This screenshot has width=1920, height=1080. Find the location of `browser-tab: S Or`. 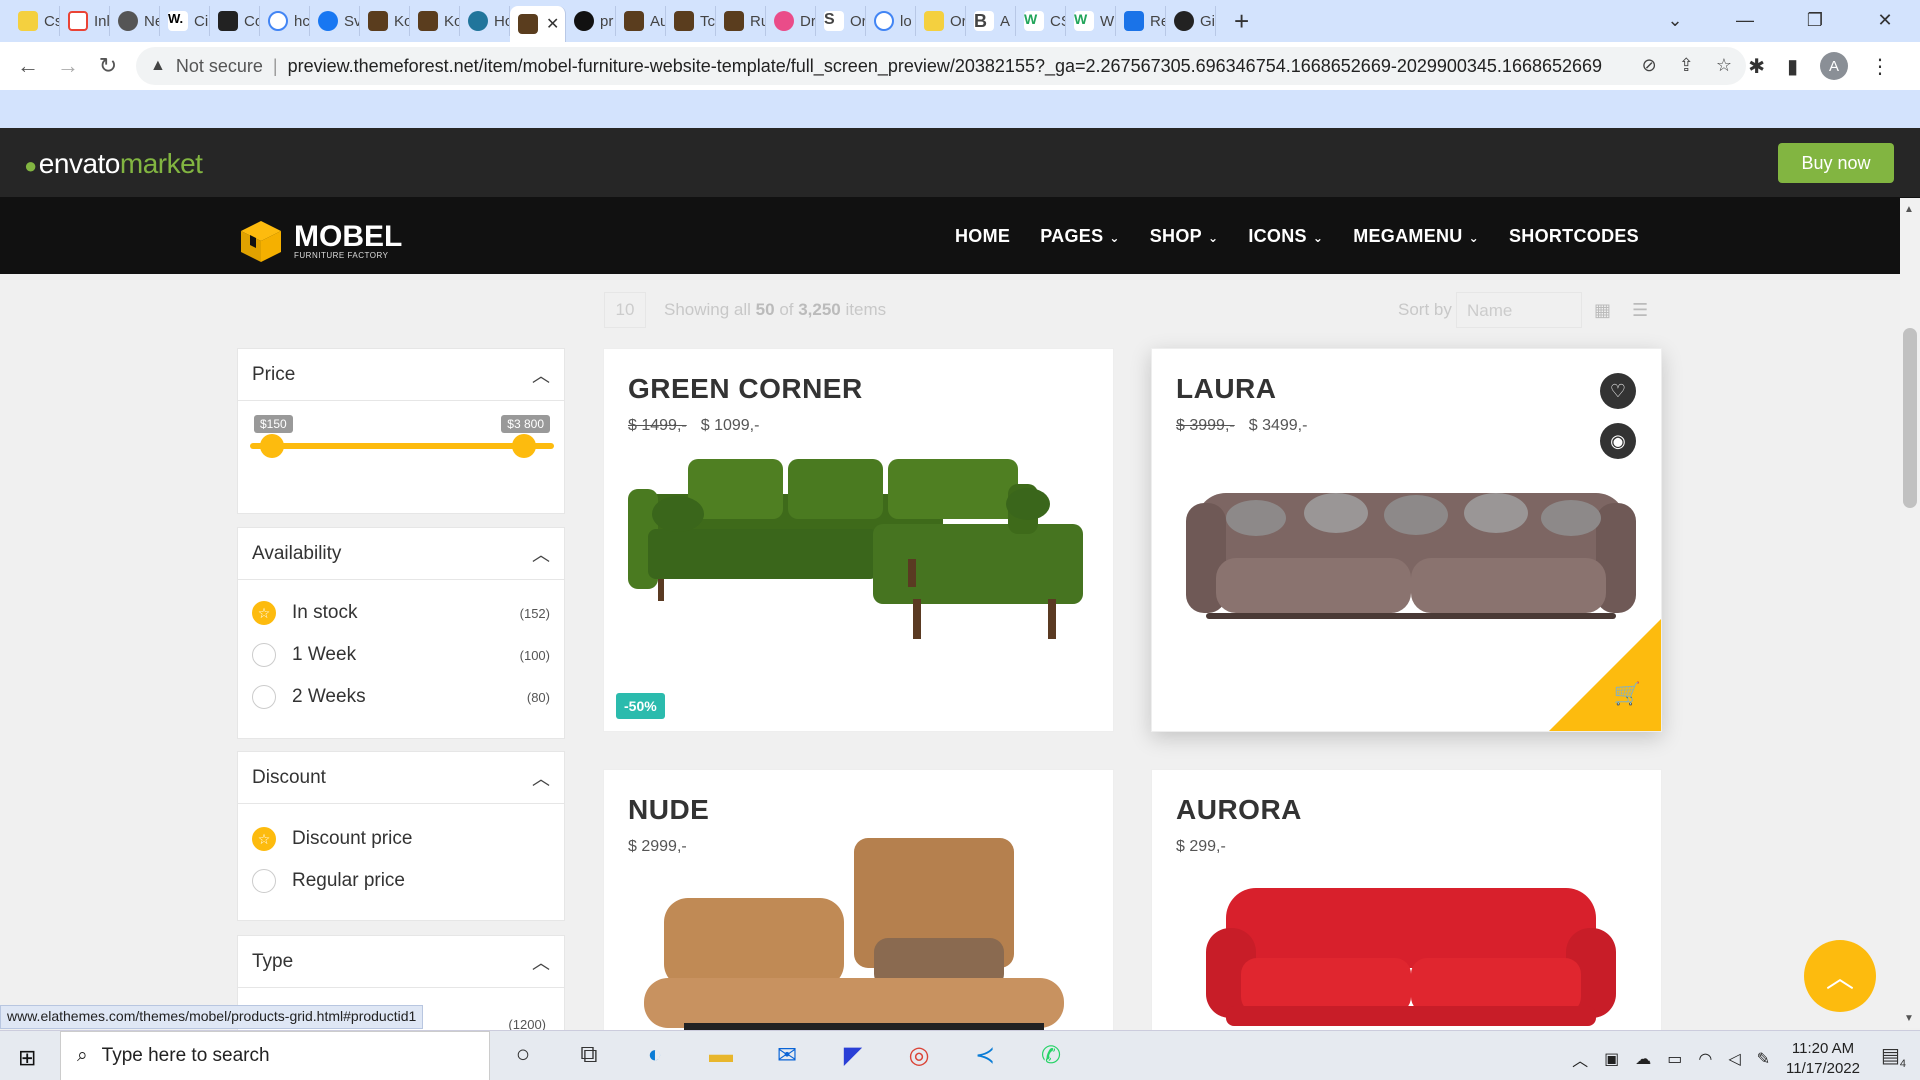

browser-tab: S Or is located at coordinates (841, 21).